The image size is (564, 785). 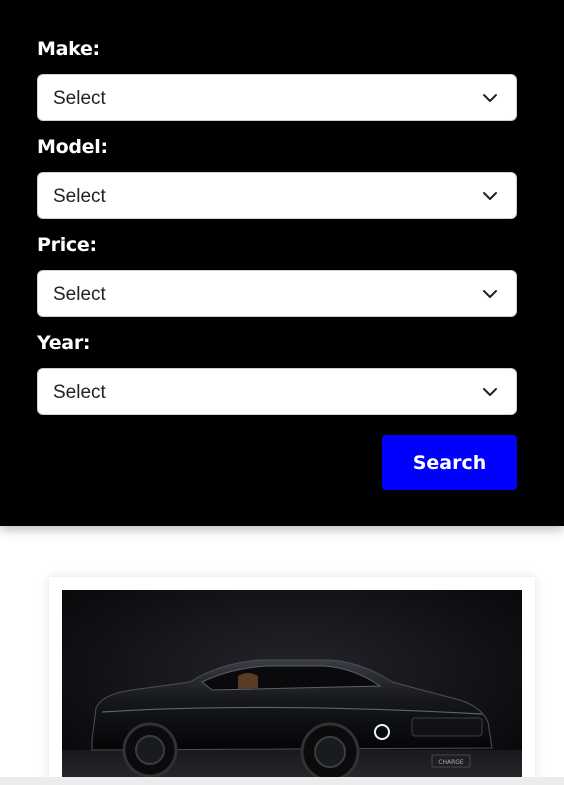 I want to click on bottom-scroll-bar, so click(x=282, y=781).